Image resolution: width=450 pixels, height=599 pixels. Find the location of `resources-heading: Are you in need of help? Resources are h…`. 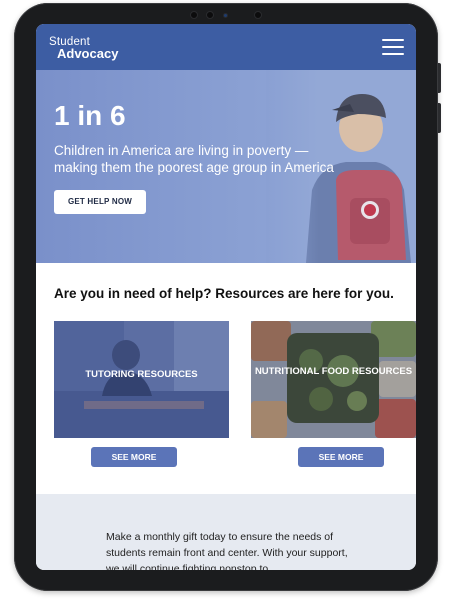

resources-heading: Are you in need of help? Resources are h… is located at coordinates (224, 293).